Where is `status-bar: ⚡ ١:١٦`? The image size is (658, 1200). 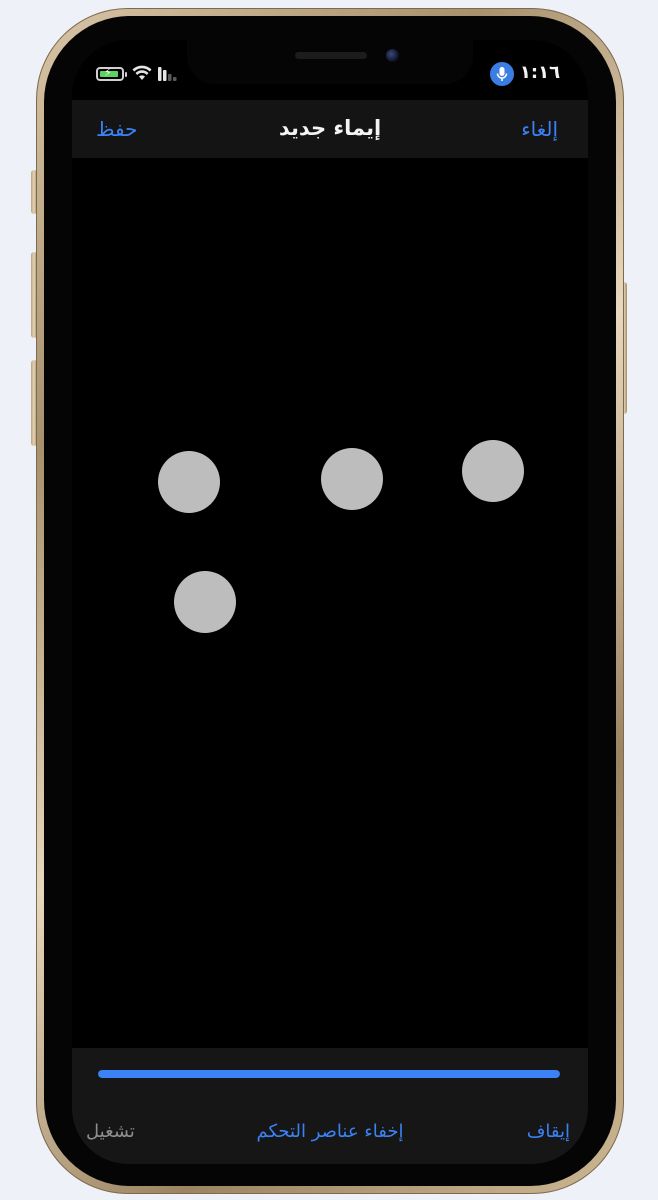 status-bar: ⚡ ١:١٦ is located at coordinates (330, 70).